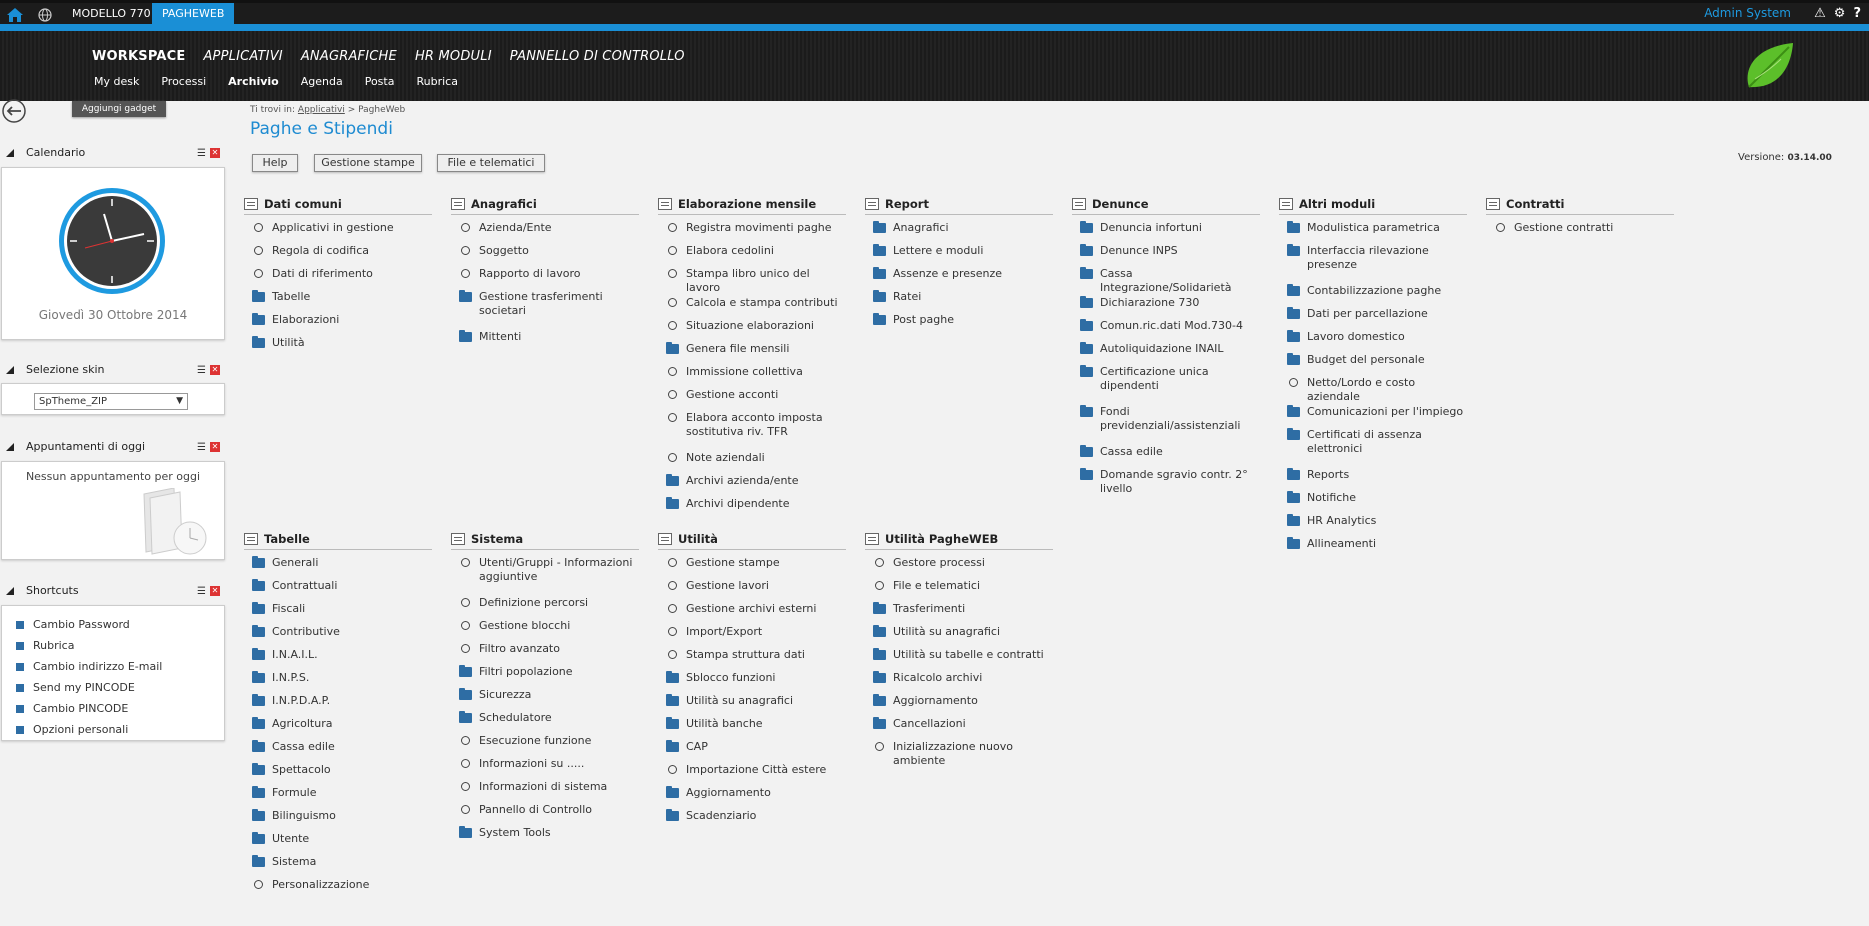  What do you see at coordinates (342, 727) in the screenshot?
I see `menu-item: Agricoltura` at bounding box center [342, 727].